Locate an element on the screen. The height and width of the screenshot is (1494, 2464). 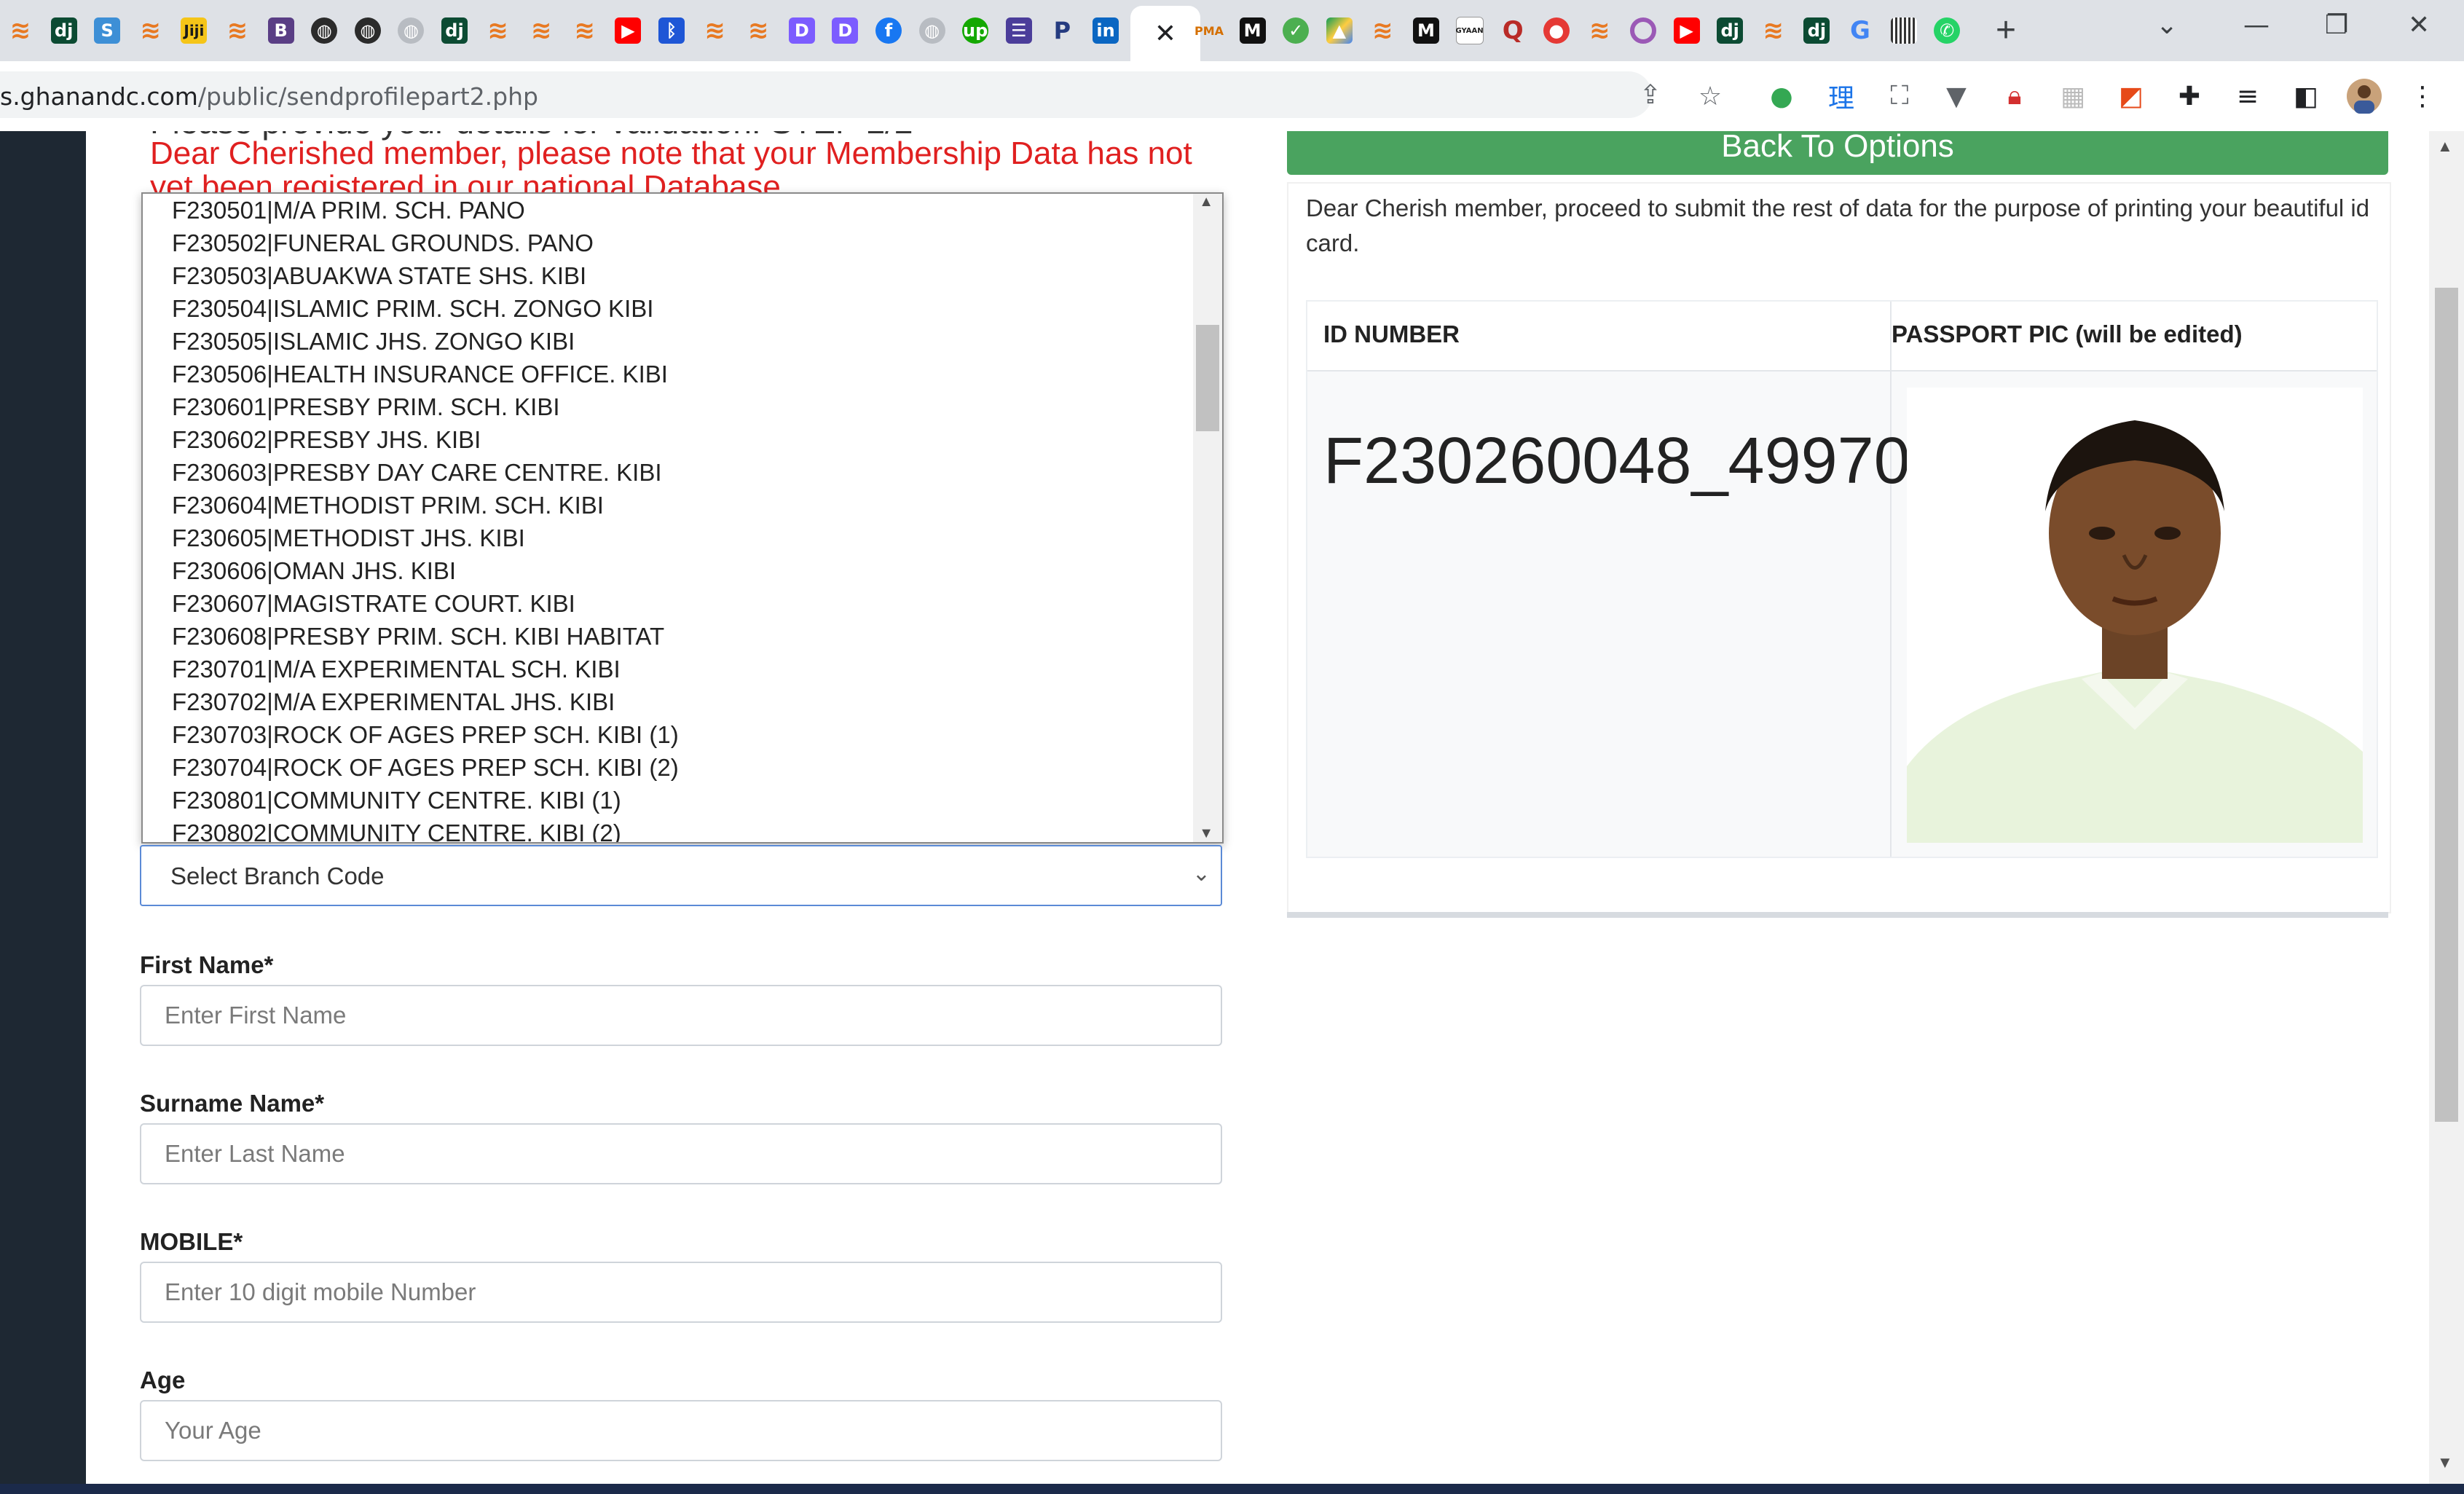
browser-tab-7: ◍ is located at coordinates (325, 30).